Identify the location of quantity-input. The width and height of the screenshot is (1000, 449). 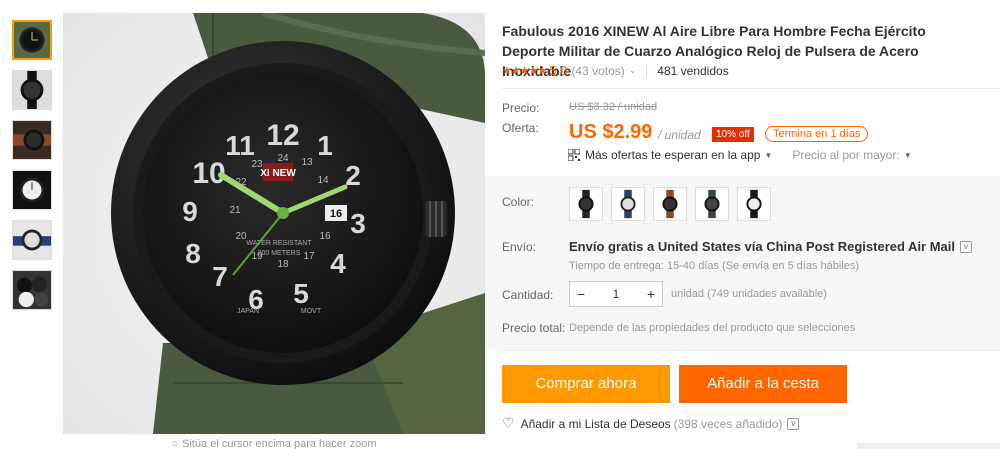
(616, 294).